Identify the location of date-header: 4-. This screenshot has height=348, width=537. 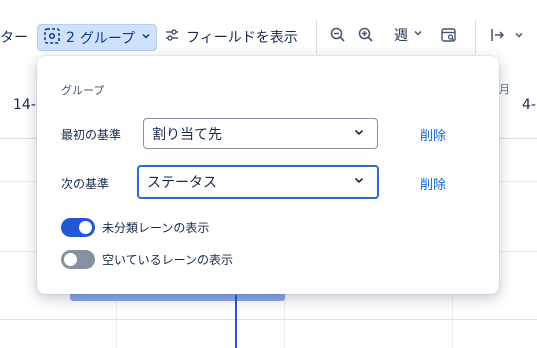
(529, 105).